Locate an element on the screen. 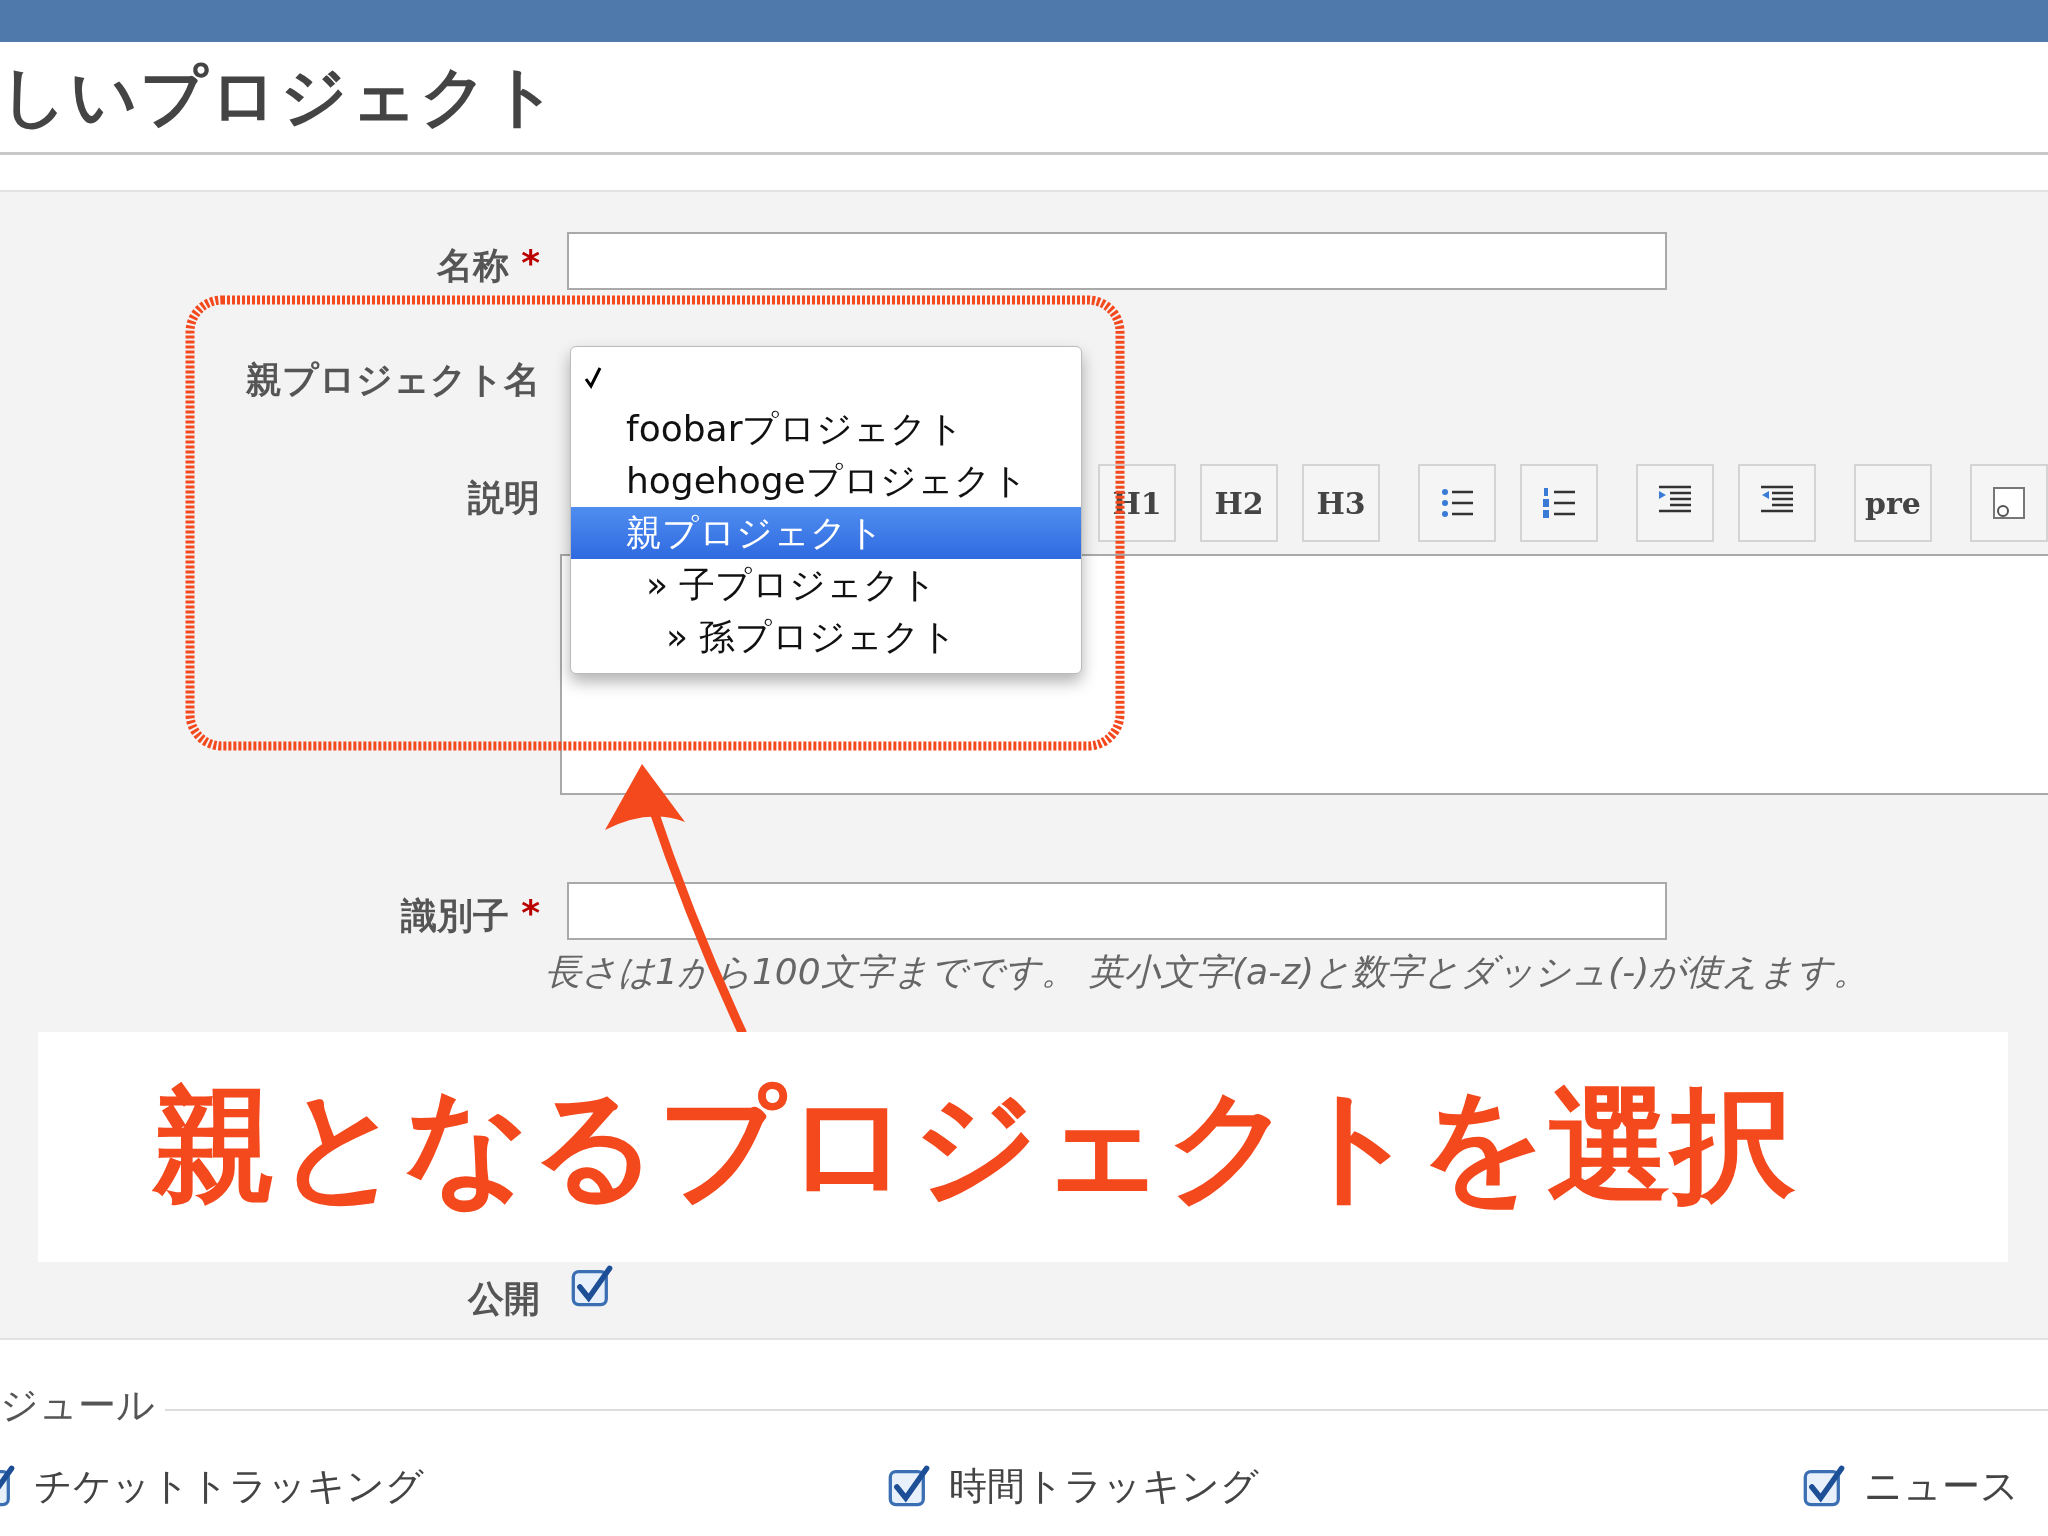 Image resolution: width=2048 pixels, height=1536 pixels. module-label: ニュース is located at coordinates (1941, 1486).